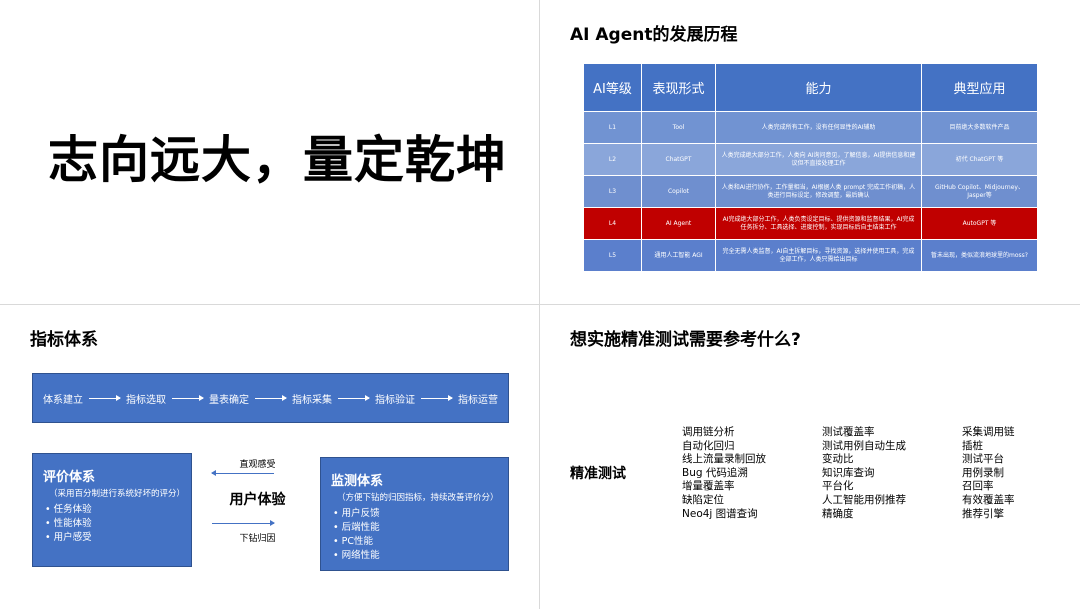 Image resolution: width=1080 pixels, height=609 pixels. I want to click on list-item: 变动比, so click(838, 459).